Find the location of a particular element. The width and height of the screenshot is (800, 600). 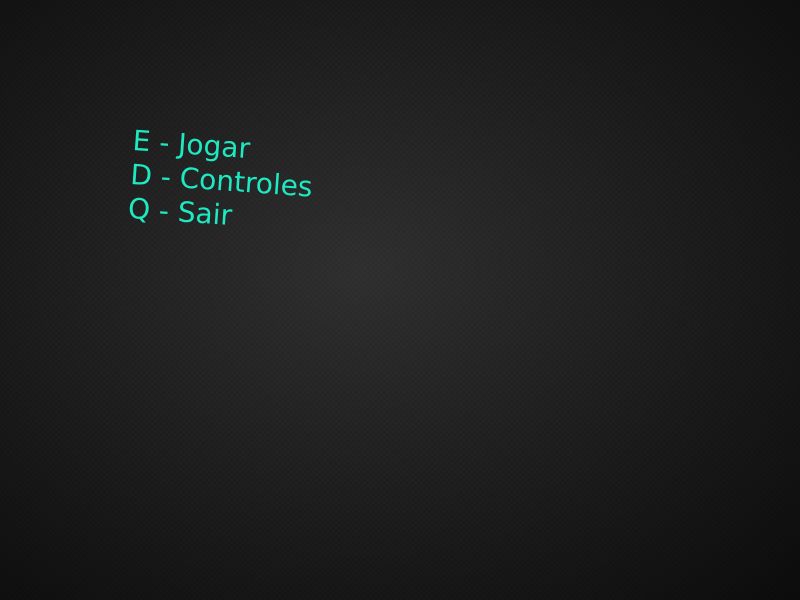

main-menu: E - Jogar D - Controles Q - Sair is located at coordinates (221, 181).